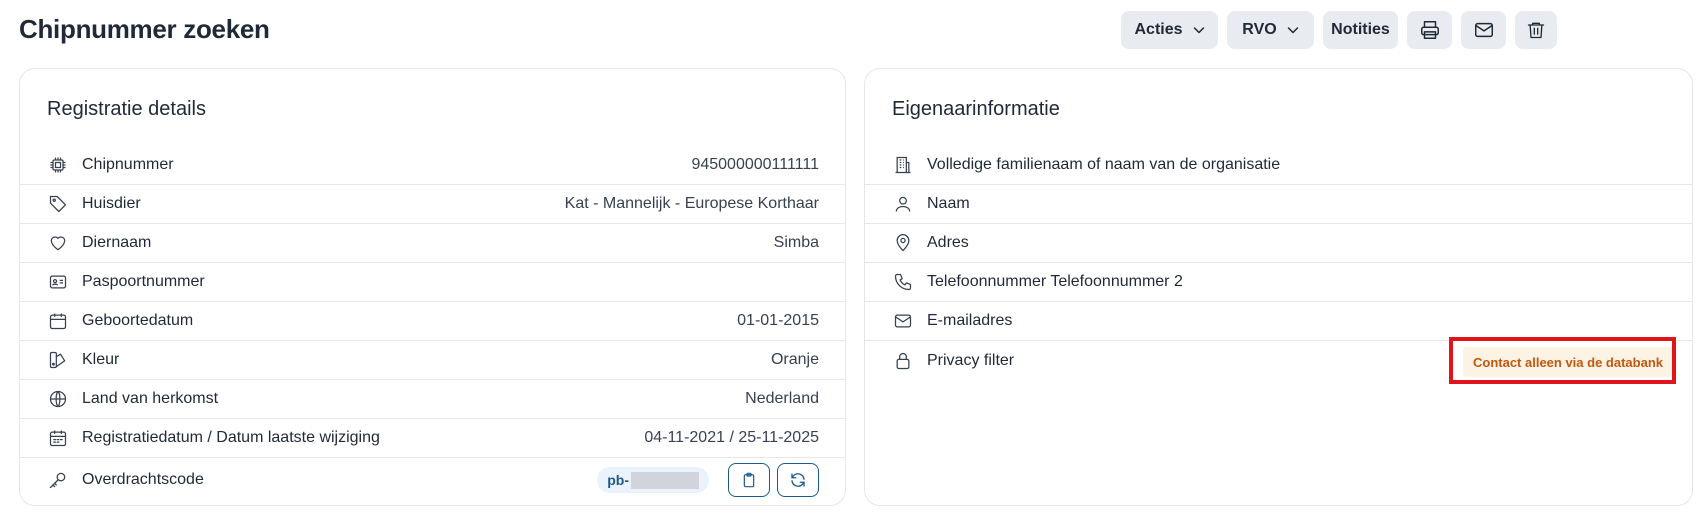 This screenshot has width=1702, height=522. Describe the element at coordinates (432, 399) in the screenshot. I see `row-land-van-herkomst: Land van herkomst Nederland` at that location.